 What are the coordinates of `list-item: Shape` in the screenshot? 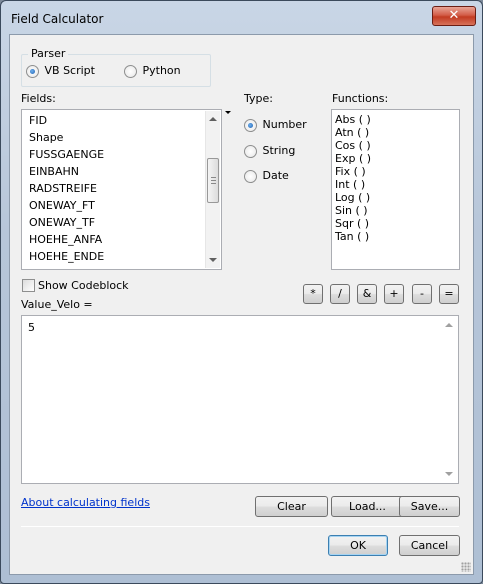 It's located at (46, 137).